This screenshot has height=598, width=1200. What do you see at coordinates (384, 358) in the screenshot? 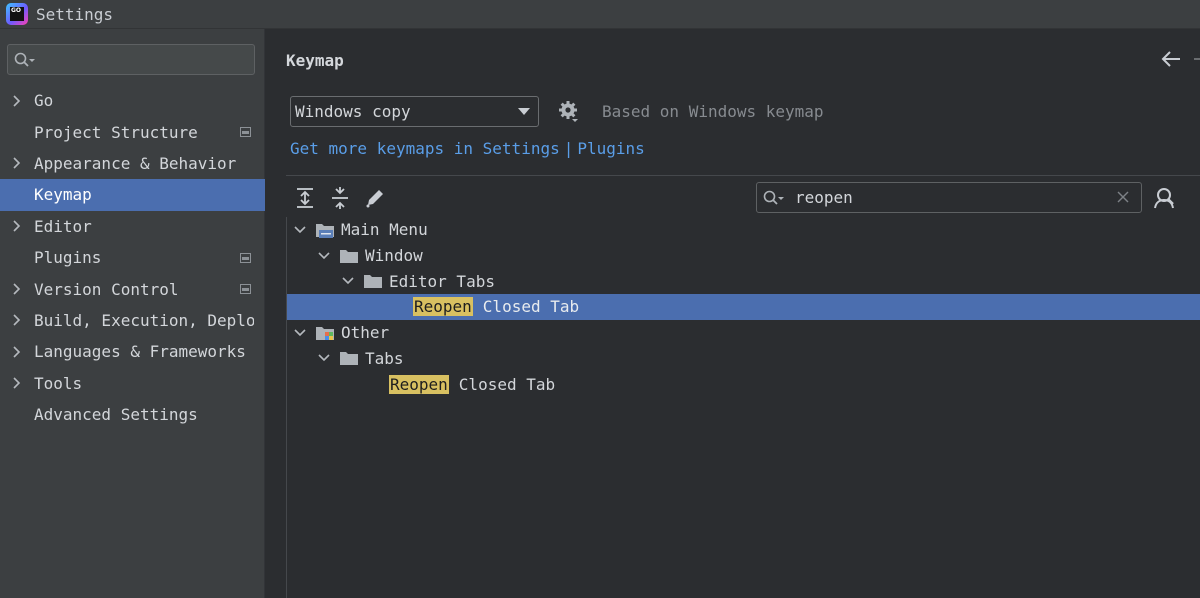
I see `tree-node-label: Tabs` at bounding box center [384, 358].